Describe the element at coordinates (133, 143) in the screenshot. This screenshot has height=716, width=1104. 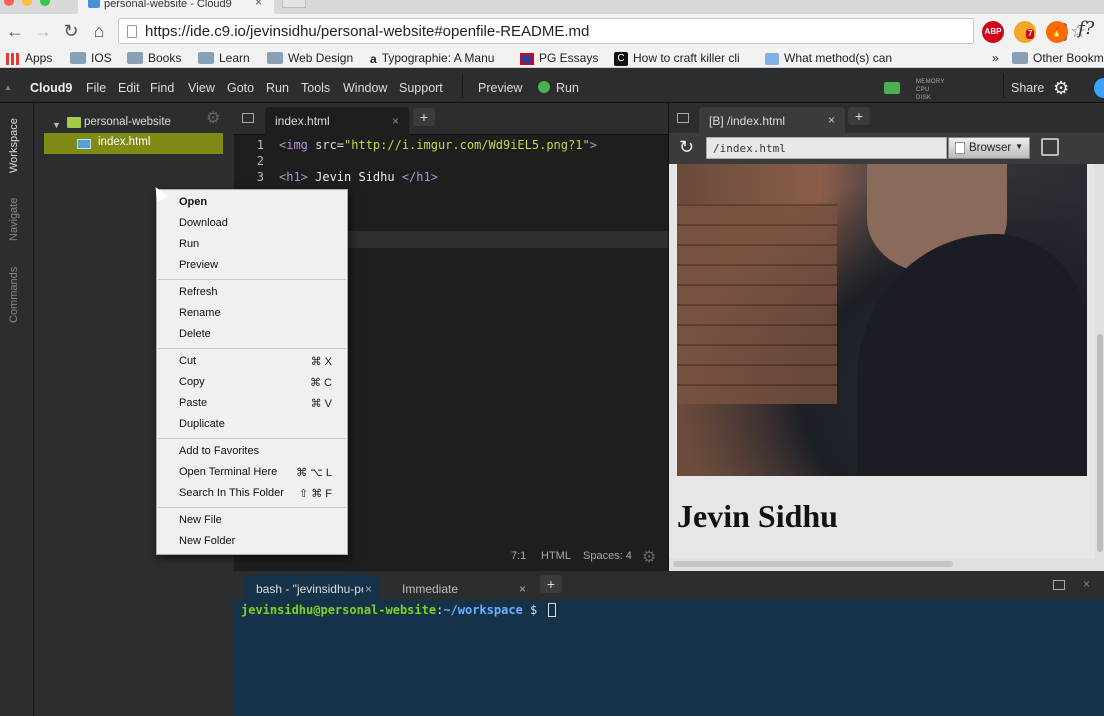
I see `tree-item-index-html: index.html` at that location.